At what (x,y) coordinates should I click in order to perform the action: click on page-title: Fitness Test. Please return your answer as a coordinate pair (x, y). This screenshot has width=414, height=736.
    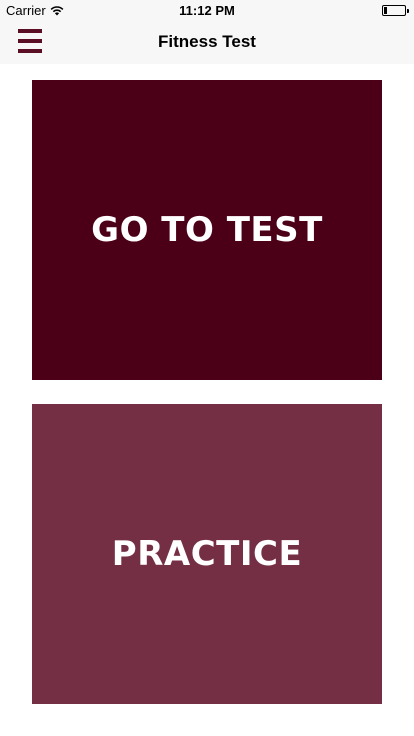
    Looking at the image, I should click on (207, 41).